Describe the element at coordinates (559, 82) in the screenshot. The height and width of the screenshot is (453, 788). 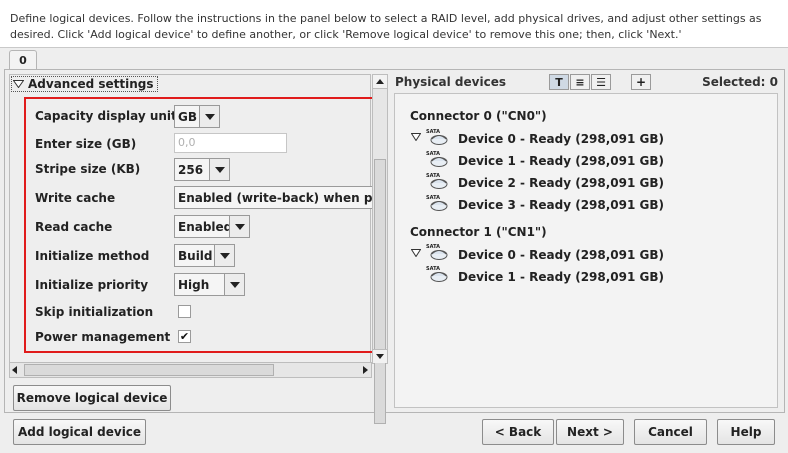
I see `text-view-icon: T` at that location.